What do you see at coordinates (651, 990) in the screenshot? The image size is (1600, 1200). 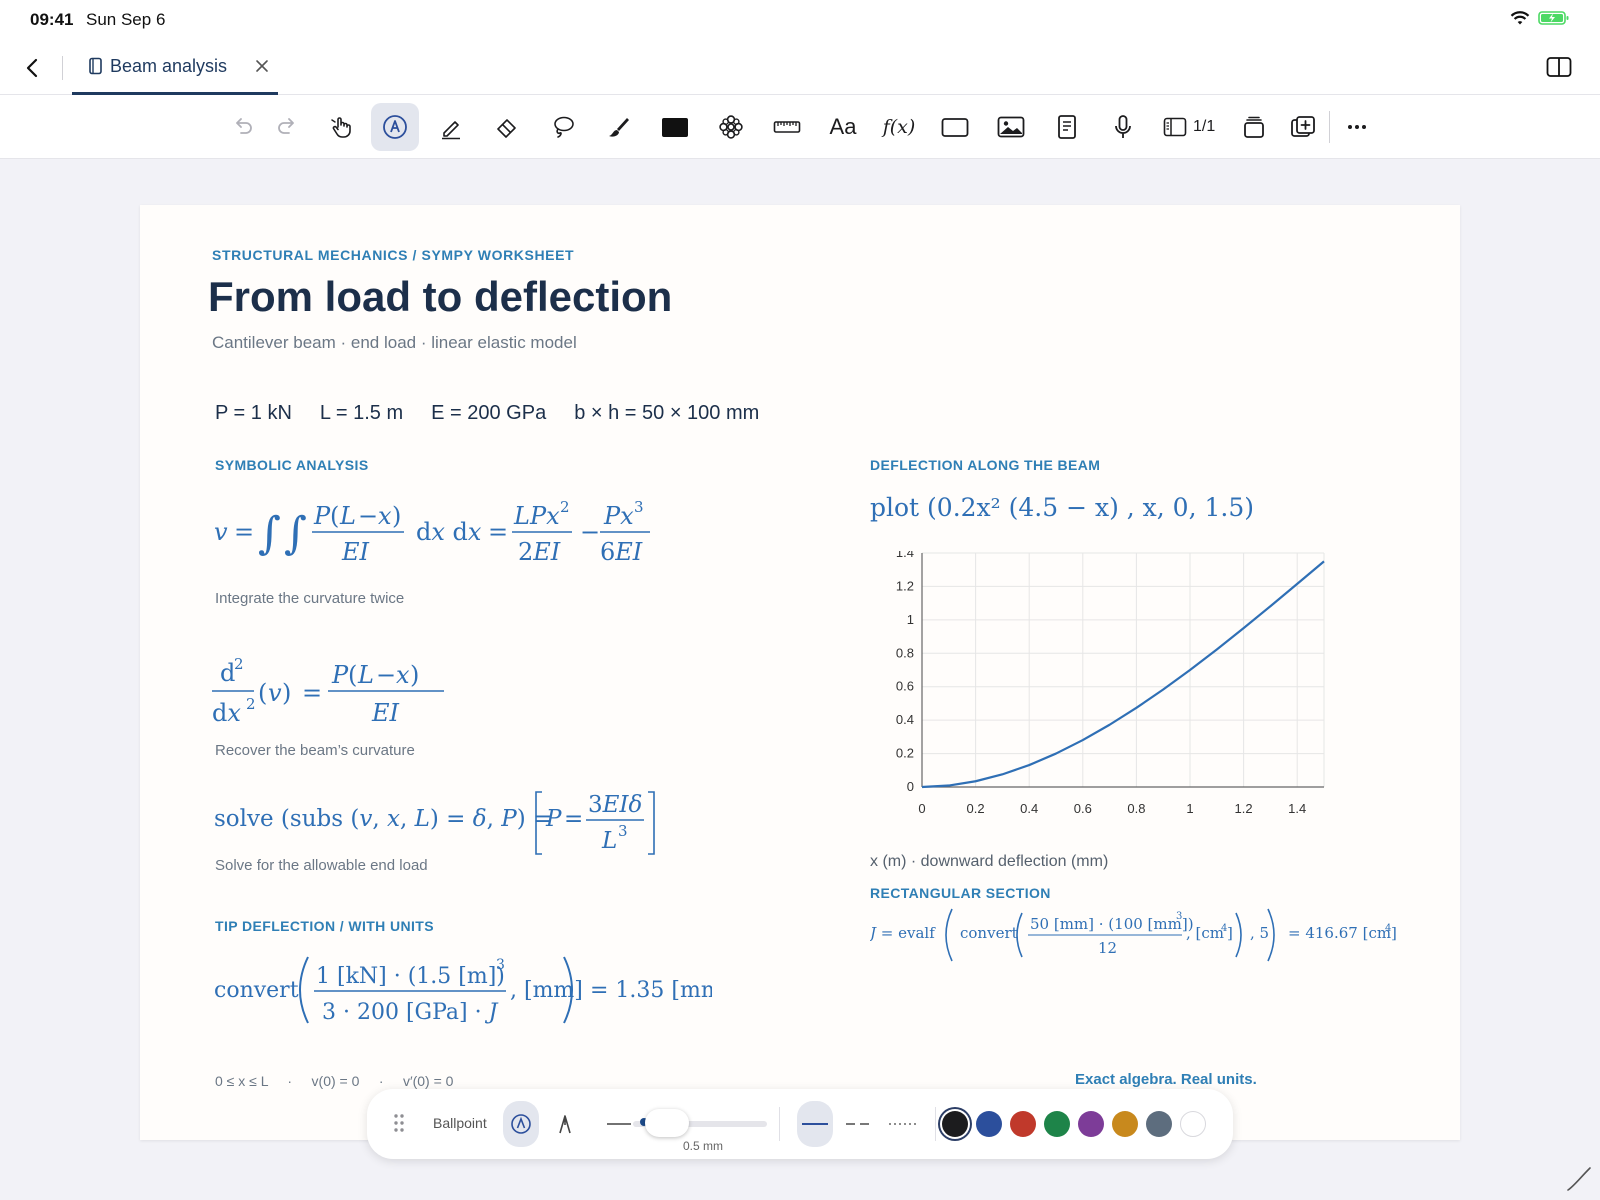 I see `svg-text: = 1.35 [mm]` at bounding box center [651, 990].